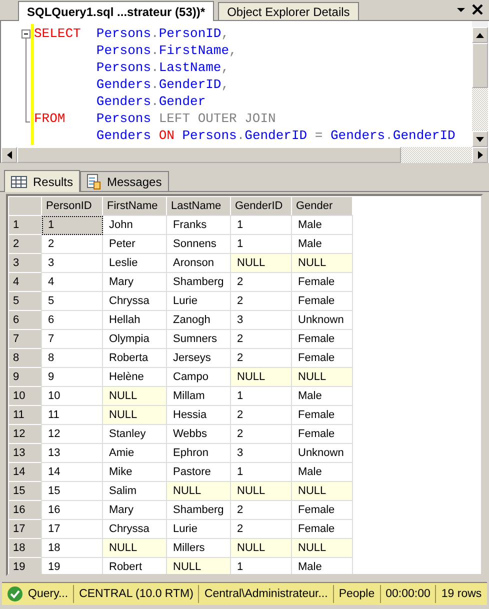  I want to click on table-cell: Unknown, so click(322, 453).